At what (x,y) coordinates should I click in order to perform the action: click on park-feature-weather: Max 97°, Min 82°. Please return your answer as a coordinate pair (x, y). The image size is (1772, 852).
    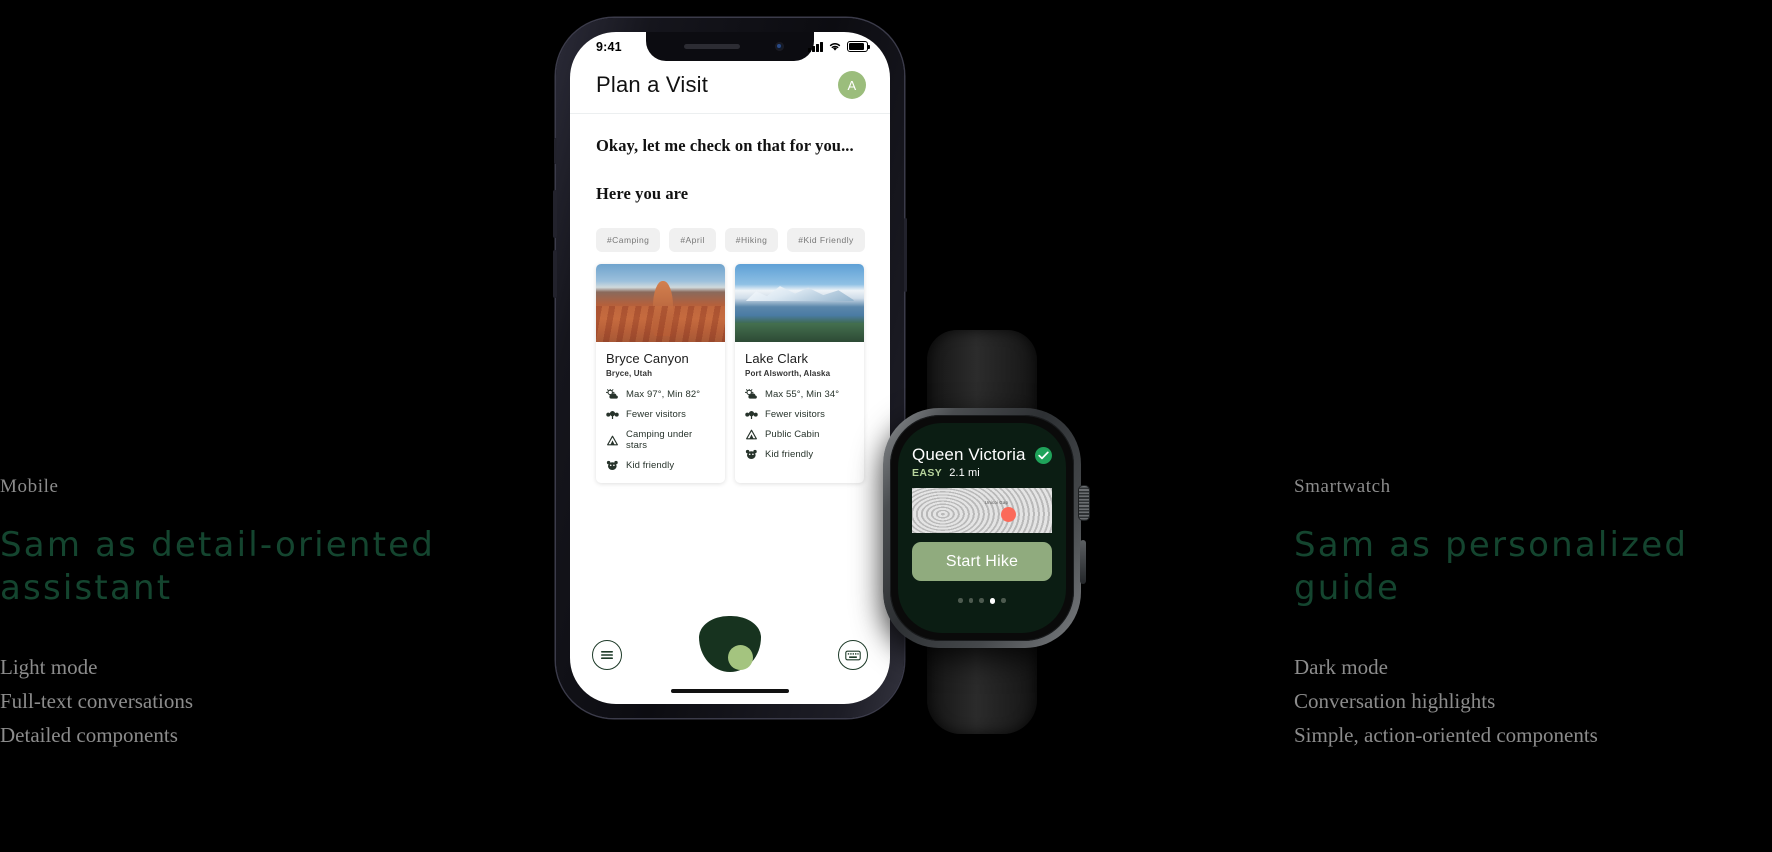
    Looking at the image, I should click on (660, 394).